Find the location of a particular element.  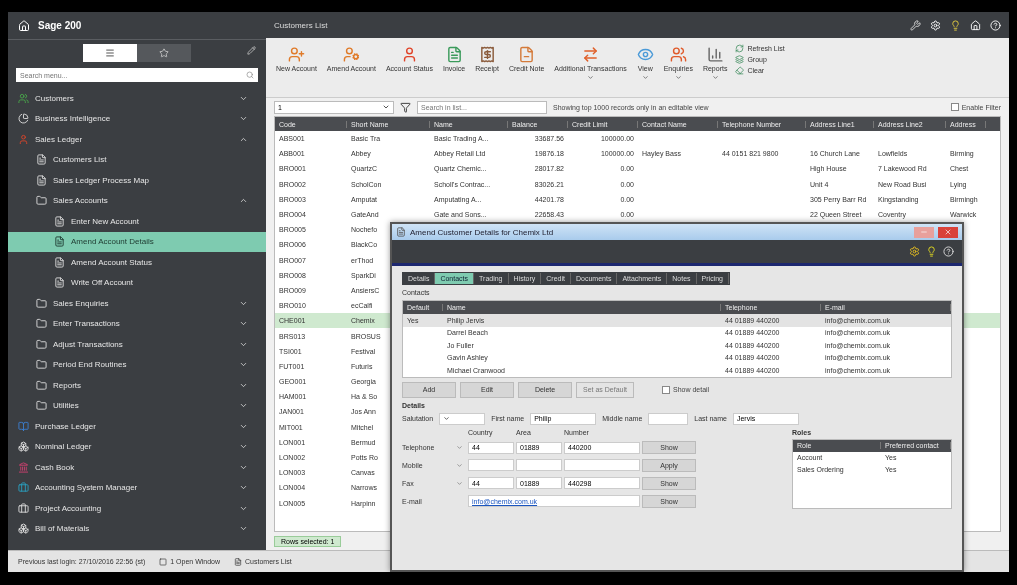

star-icon is located at coordinates (164, 53).